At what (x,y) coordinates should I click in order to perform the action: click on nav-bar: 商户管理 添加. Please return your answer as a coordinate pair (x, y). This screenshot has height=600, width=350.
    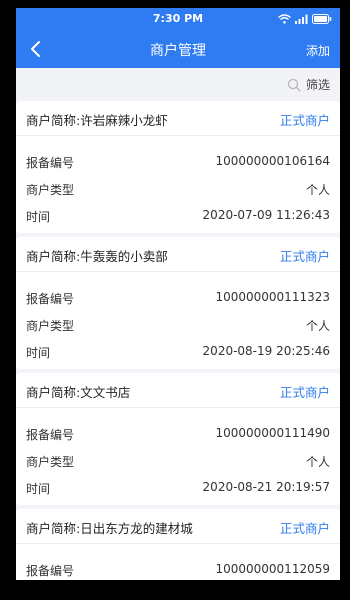
    Looking at the image, I should click on (178, 49).